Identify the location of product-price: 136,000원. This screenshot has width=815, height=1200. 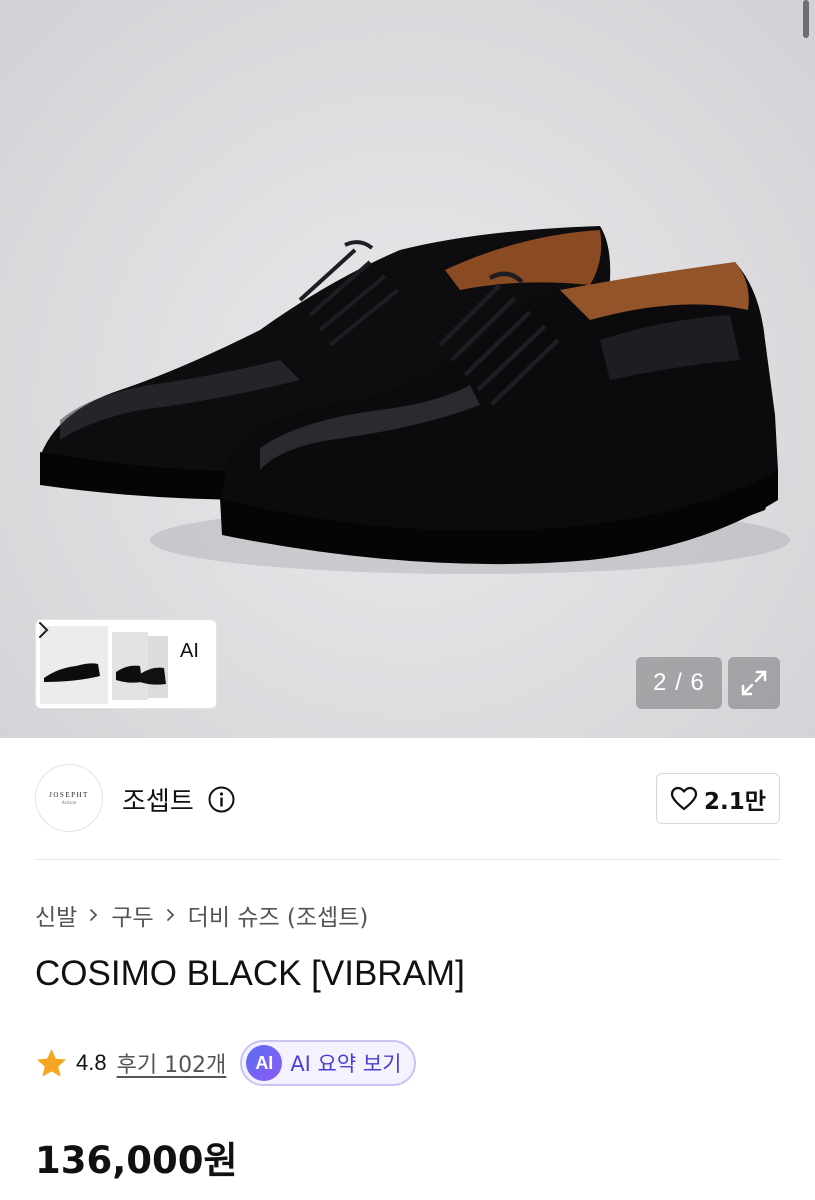
(136, 1160).